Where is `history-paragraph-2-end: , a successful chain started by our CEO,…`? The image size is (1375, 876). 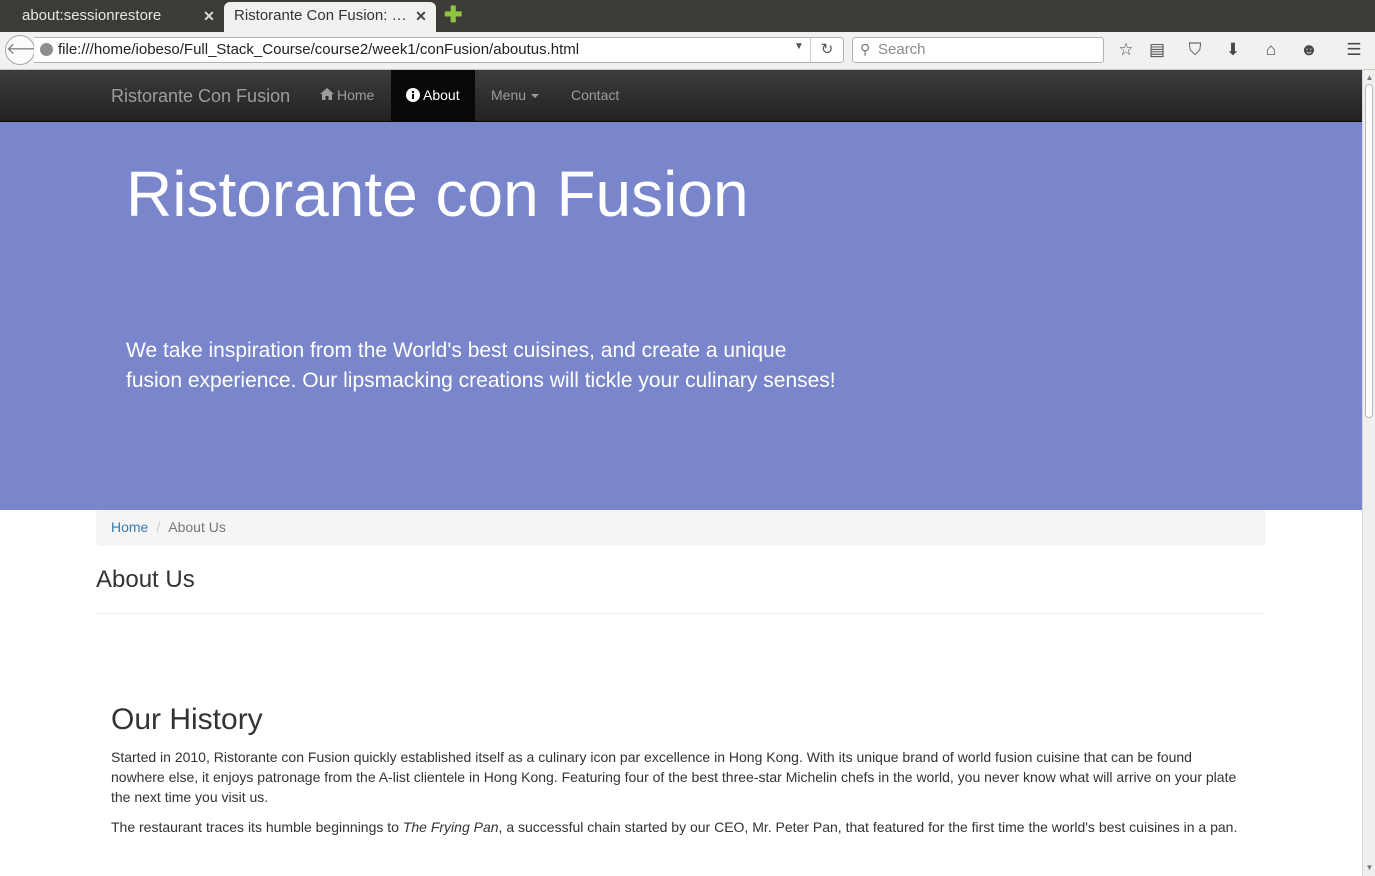 history-paragraph-2-end: , a successful chain started by our CEO,… is located at coordinates (868, 827).